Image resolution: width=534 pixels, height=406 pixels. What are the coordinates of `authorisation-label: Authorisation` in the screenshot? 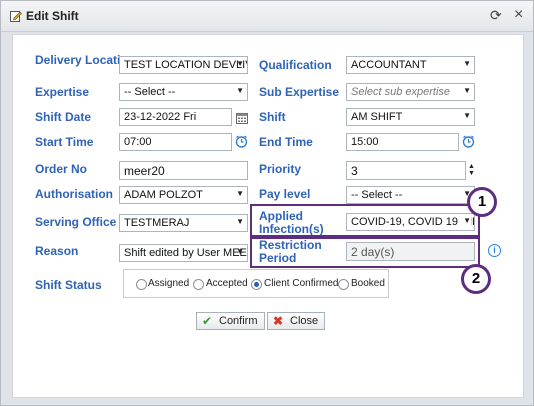 It's located at (74, 194).